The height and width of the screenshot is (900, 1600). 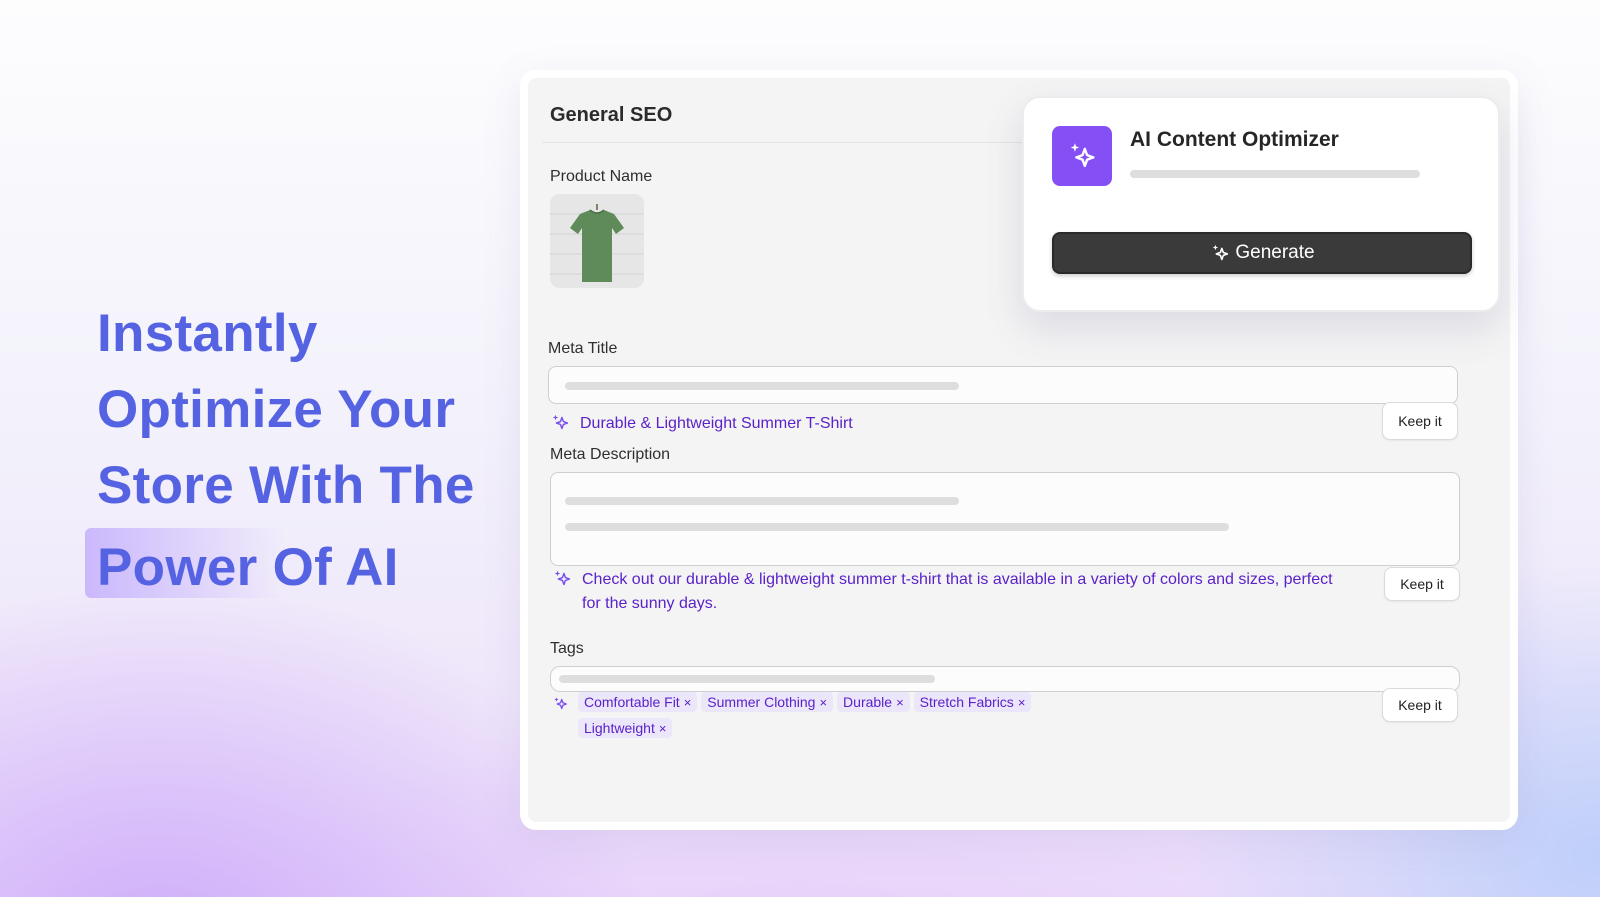 I want to click on tag-chip: Durable ×, so click(x=873, y=702).